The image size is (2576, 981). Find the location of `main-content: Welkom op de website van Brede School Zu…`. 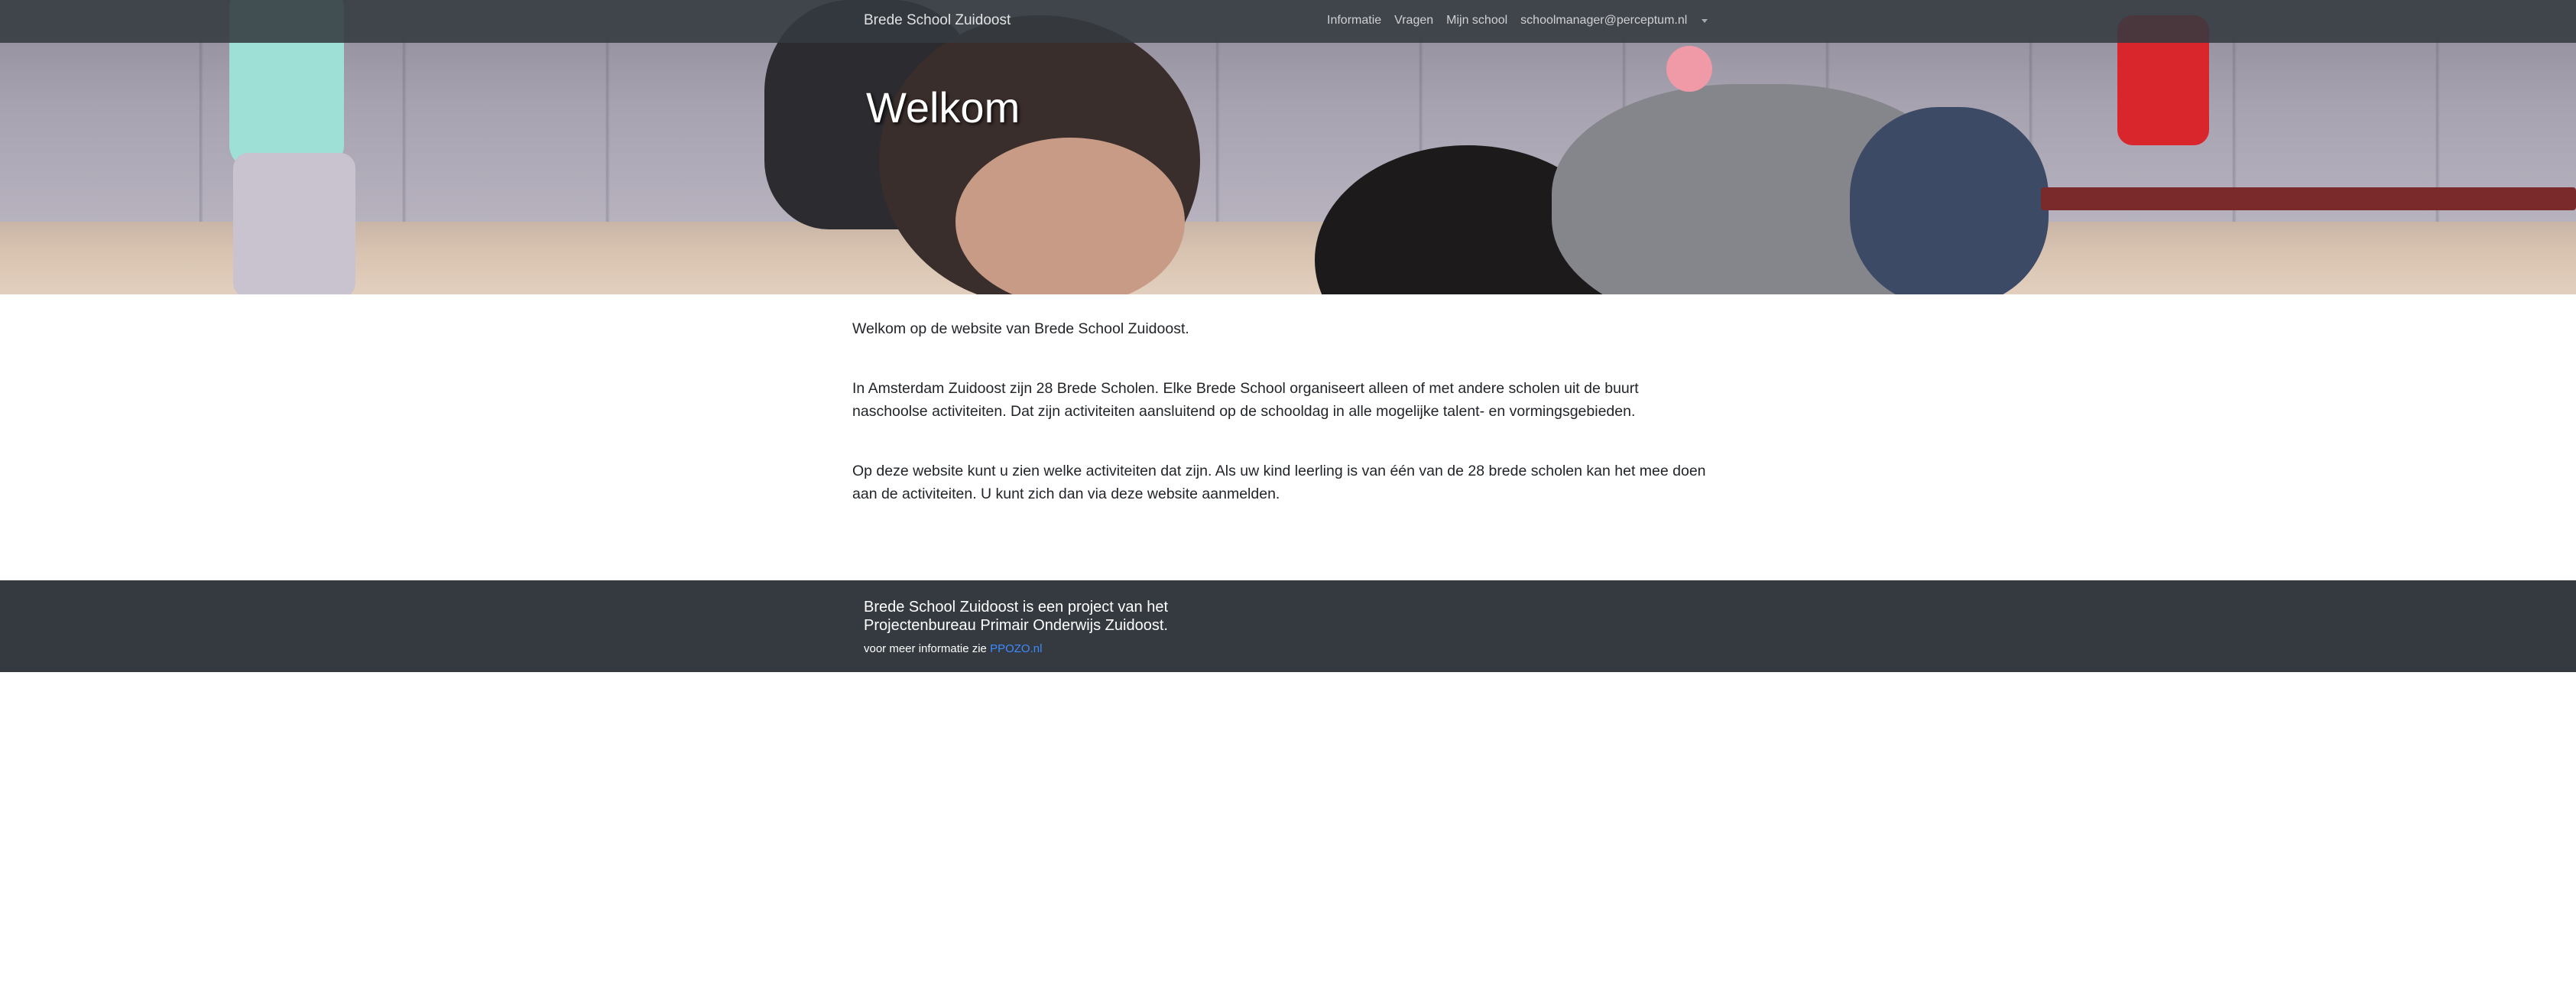

main-content: Welkom op de website van Brede School Zu… is located at coordinates (1284, 429).